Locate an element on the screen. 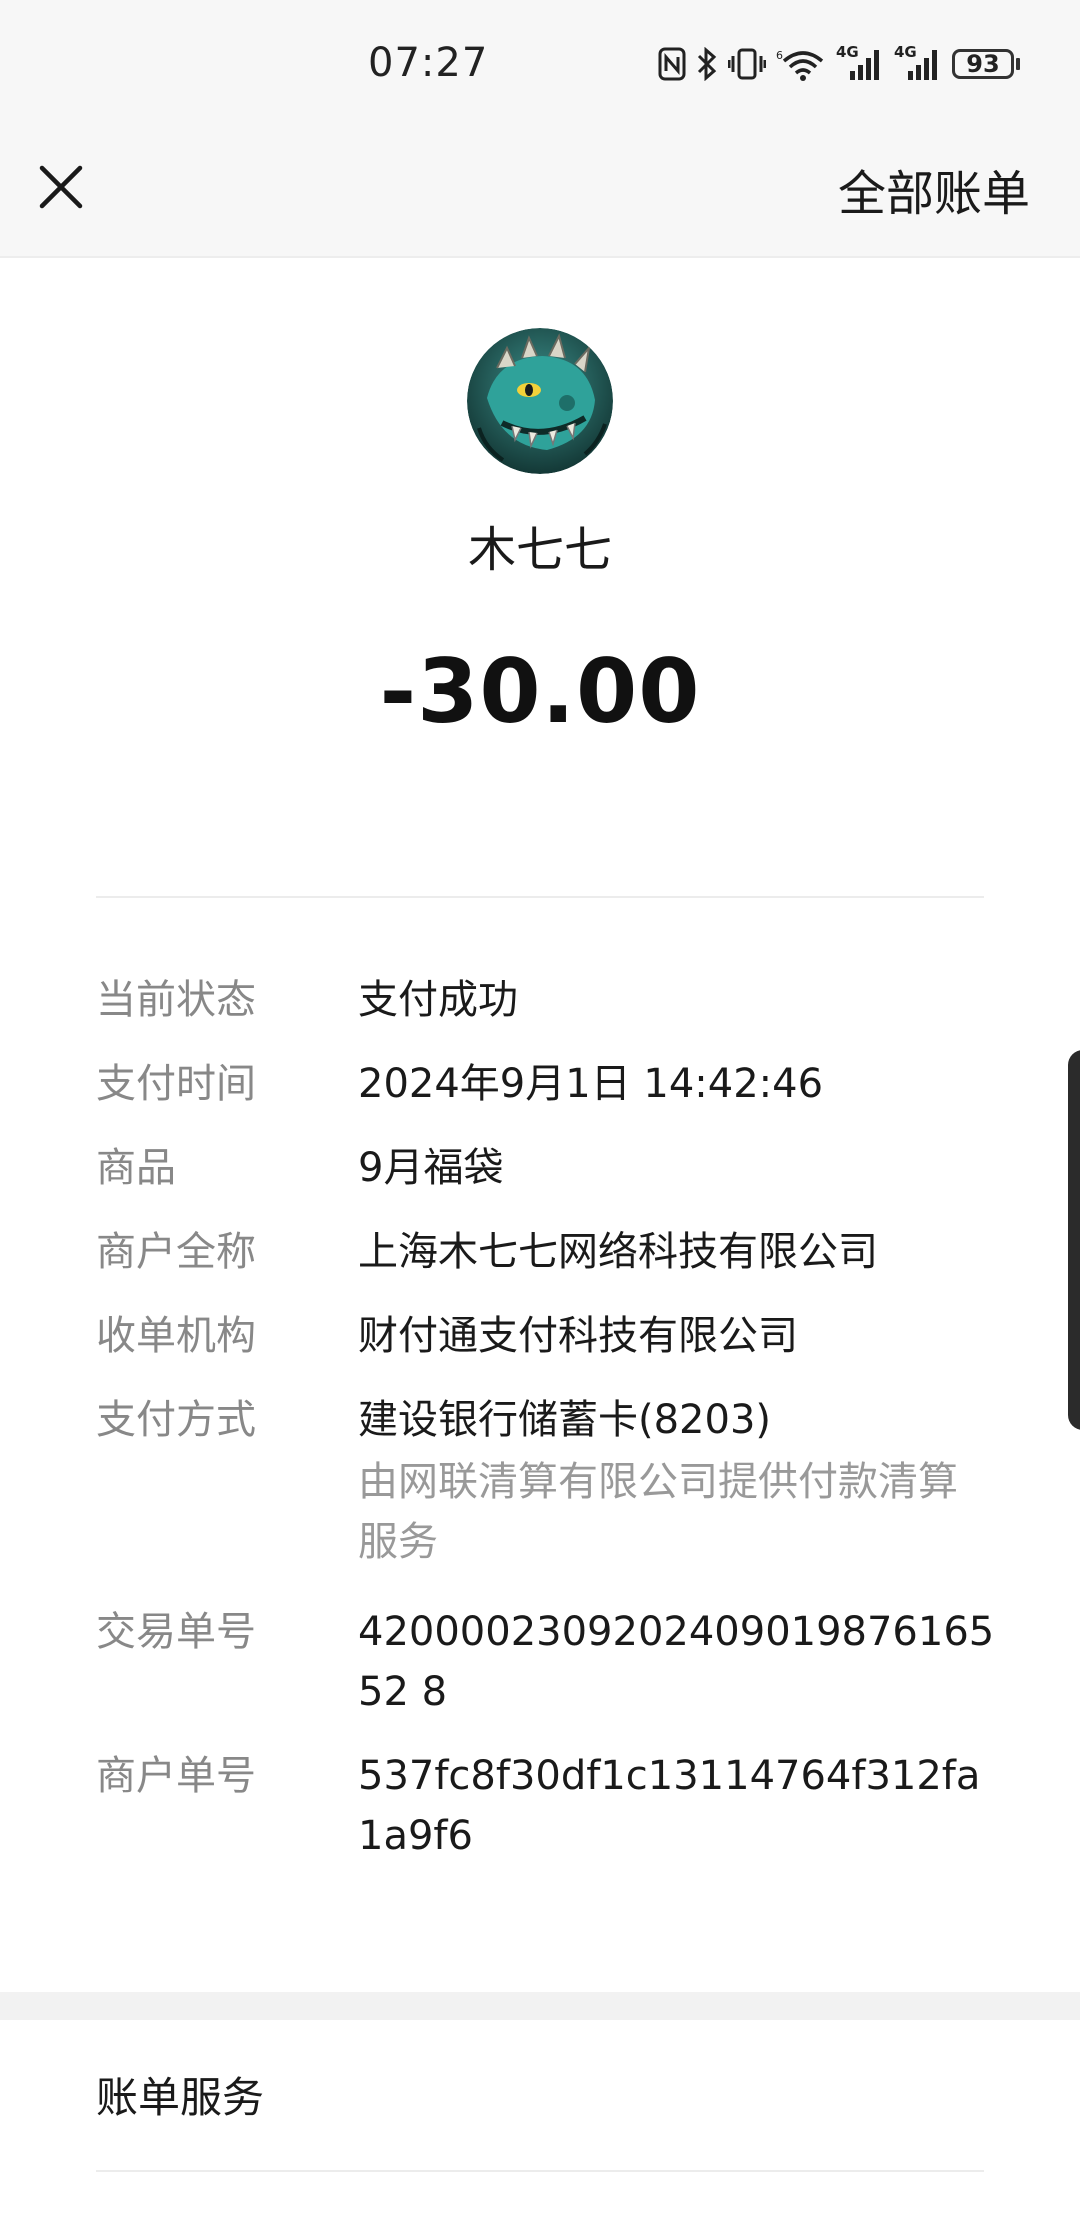 The width and height of the screenshot is (1080, 2228). detail-value: 上海木七七网络科技有限公司 is located at coordinates (618, 1252).